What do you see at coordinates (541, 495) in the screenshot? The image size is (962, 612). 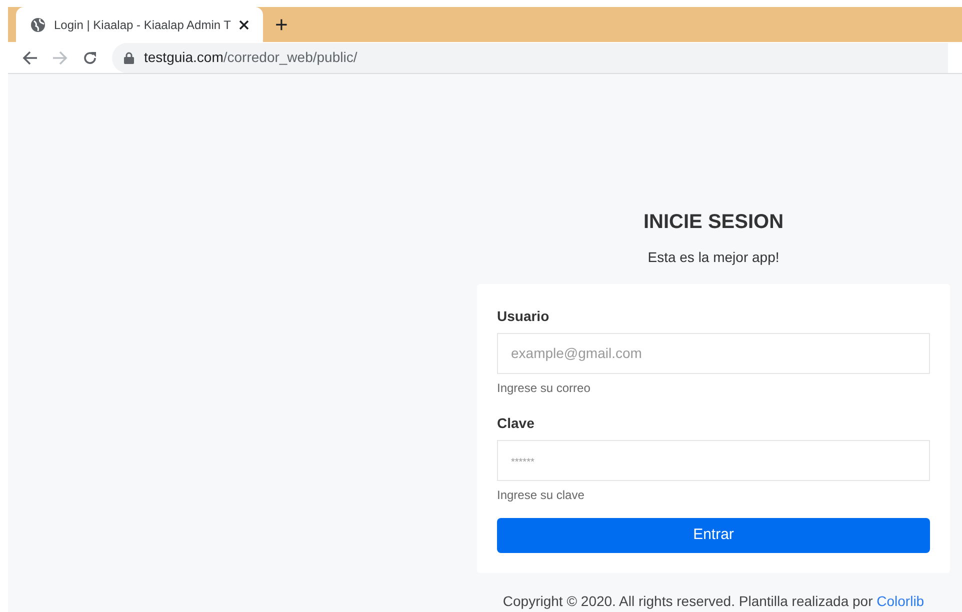 I see `field-hint: Ingrese su clave` at bounding box center [541, 495].